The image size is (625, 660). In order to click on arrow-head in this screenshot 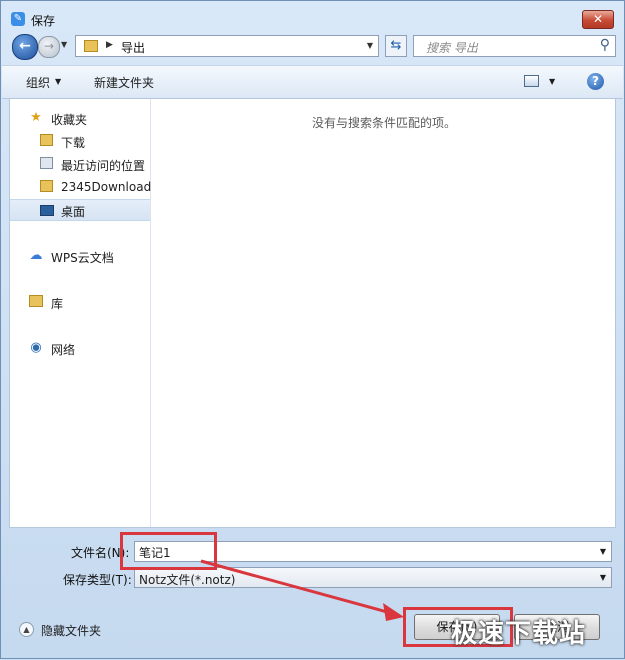, I will do `click(393, 612)`.